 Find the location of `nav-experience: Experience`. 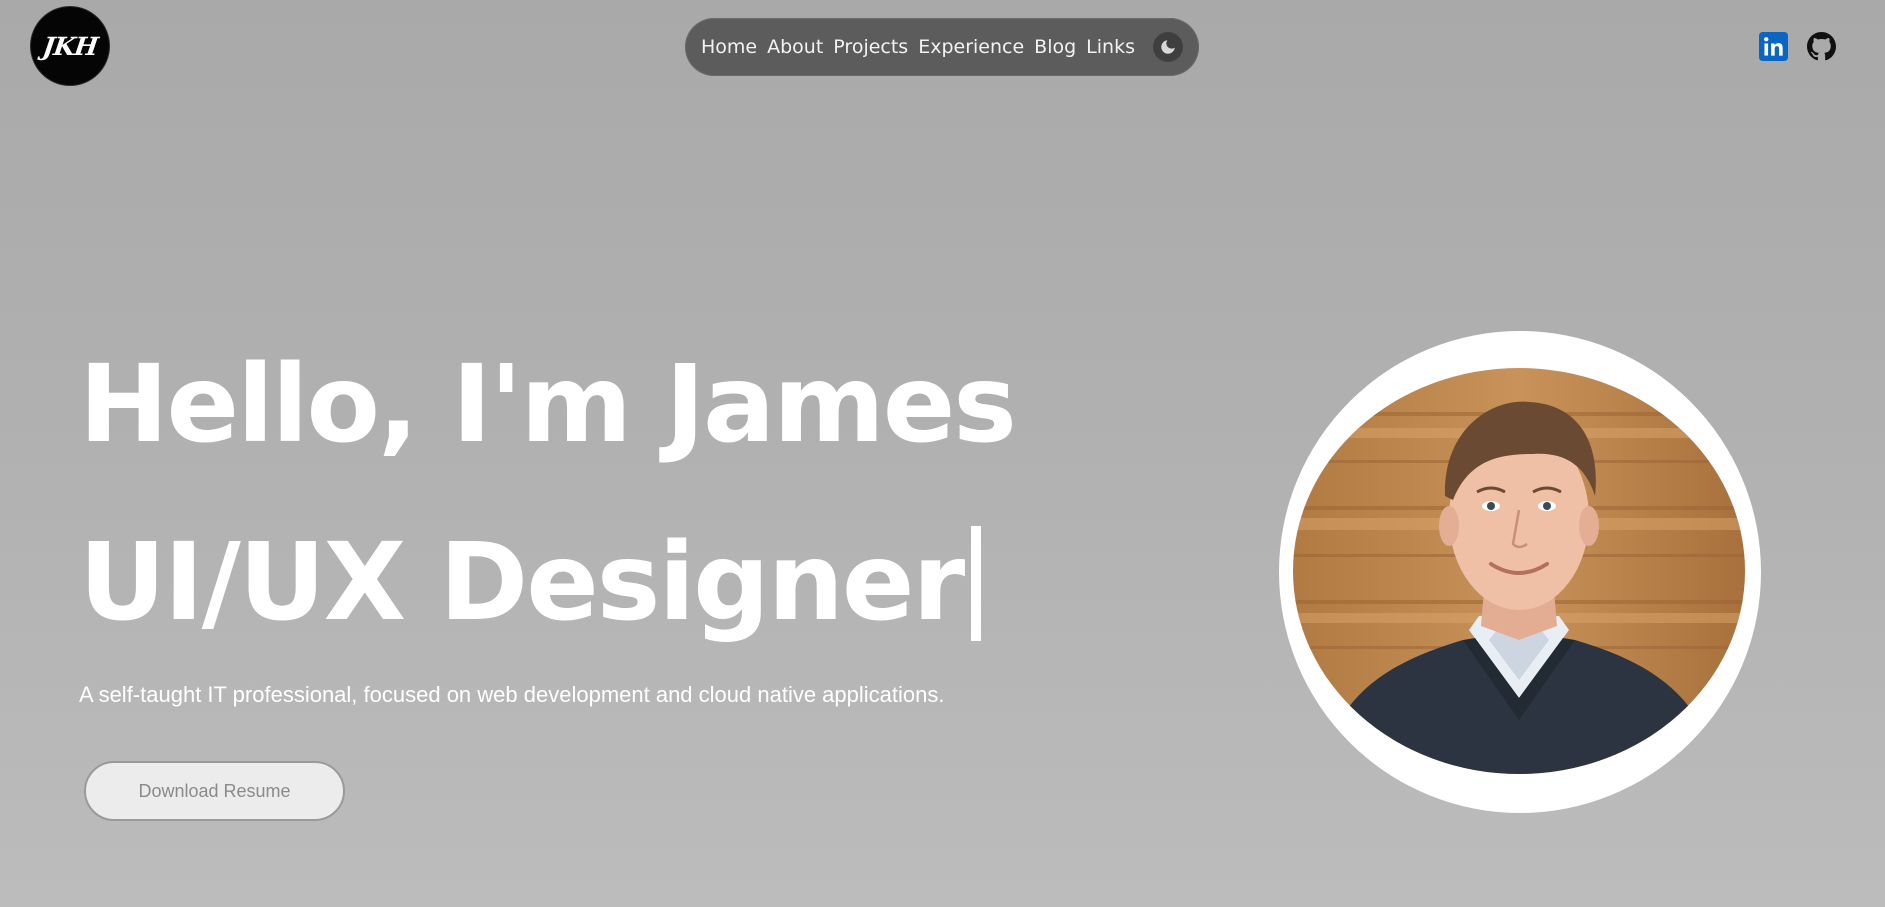

nav-experience: Experience is located at coordinates (971, 47).